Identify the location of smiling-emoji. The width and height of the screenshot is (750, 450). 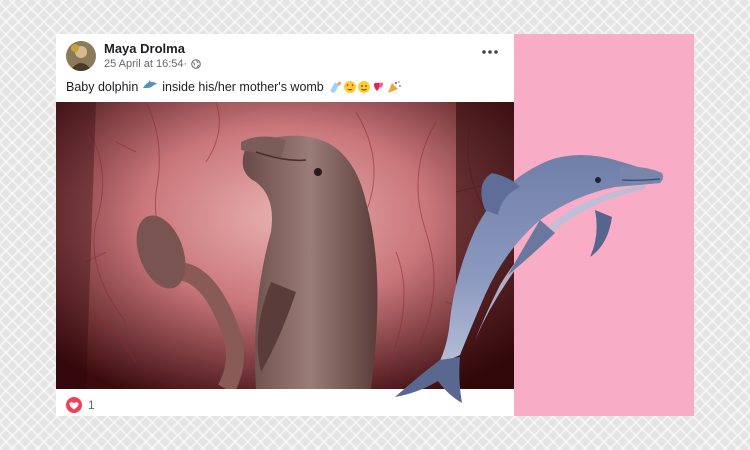
(363, 86).